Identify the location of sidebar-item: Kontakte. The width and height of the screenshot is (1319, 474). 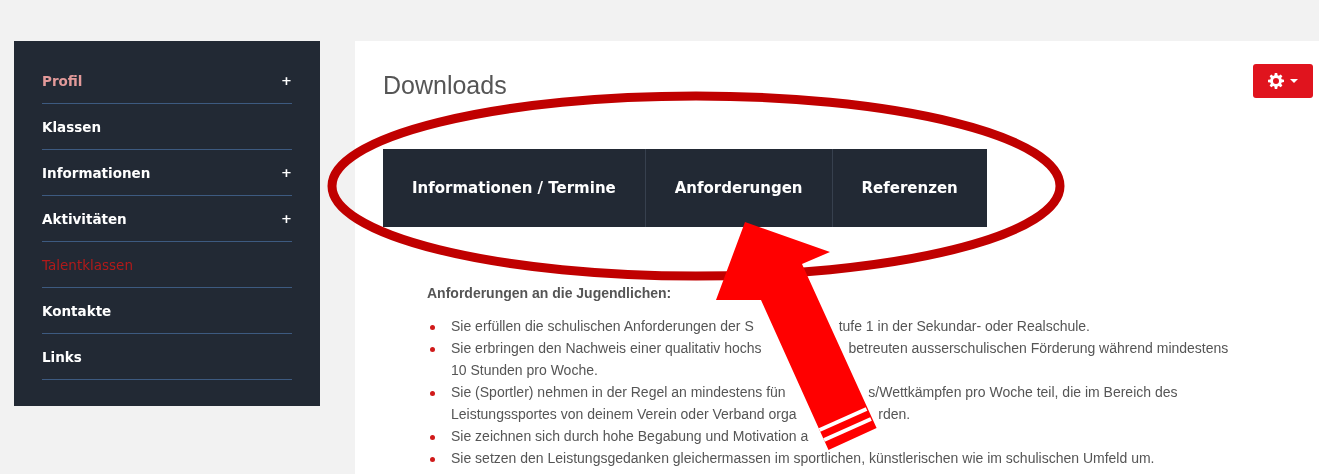
(77, 310).